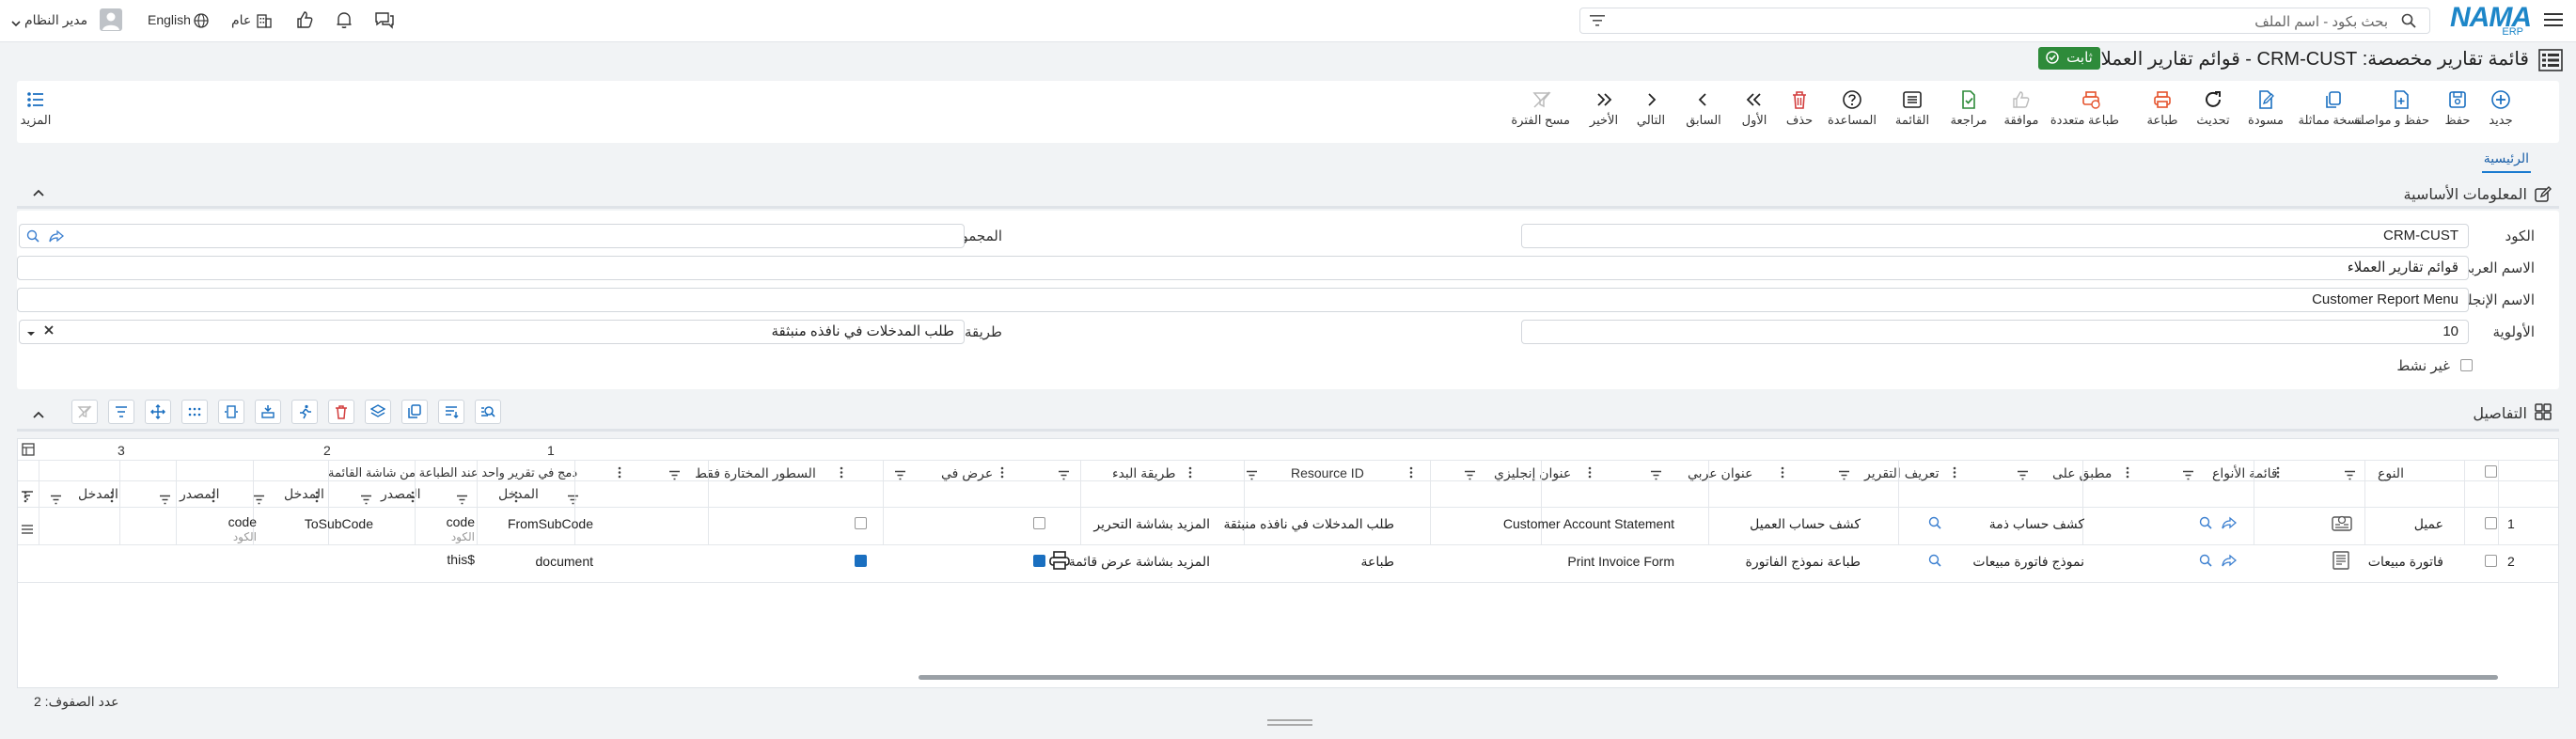  I want to click on cell-report-def: نموذج فاتورة مبيعات, so click(2028, 562).